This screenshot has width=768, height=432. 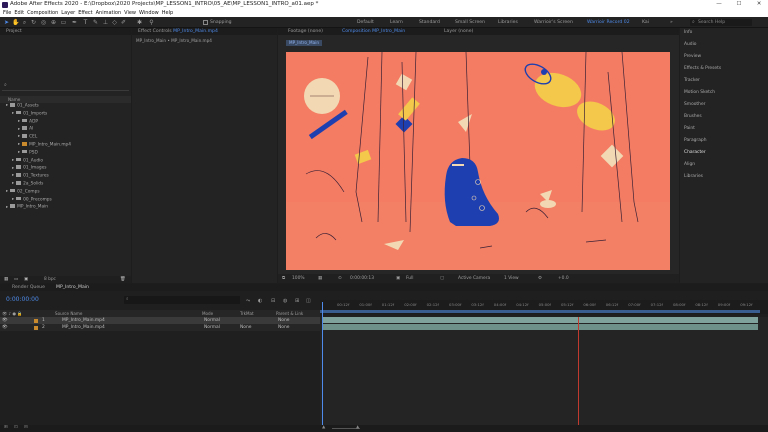 I want to click on right-panel-item: Align, so click(x=689, y=164).